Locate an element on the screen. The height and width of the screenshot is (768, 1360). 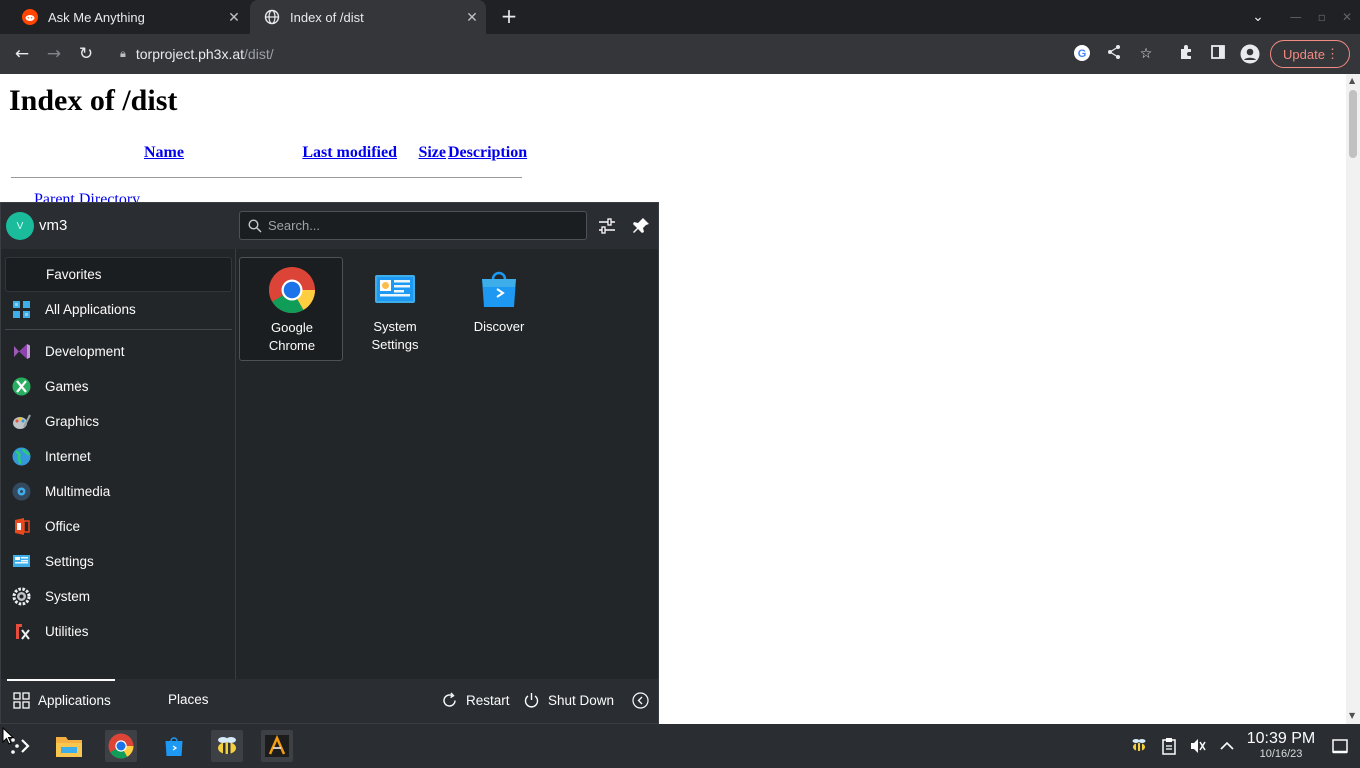
tab-label: Applications is located at coordinates (74, 700).